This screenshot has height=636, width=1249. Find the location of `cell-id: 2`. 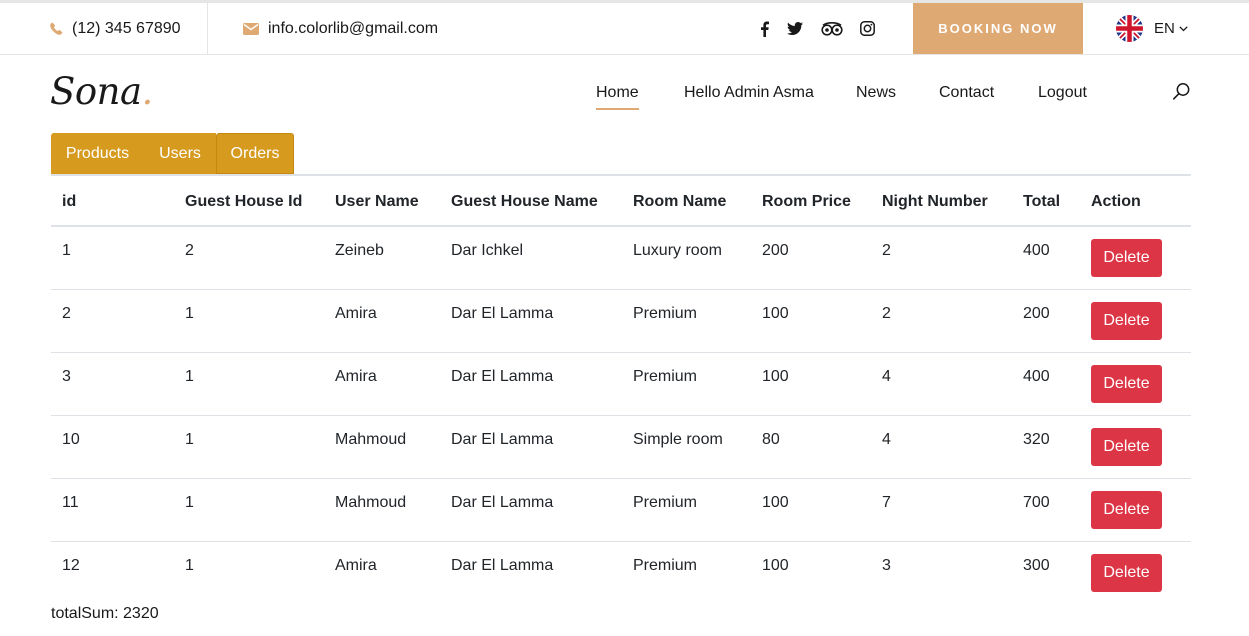

cell-id: 2 is located at coordinates (112, 321).